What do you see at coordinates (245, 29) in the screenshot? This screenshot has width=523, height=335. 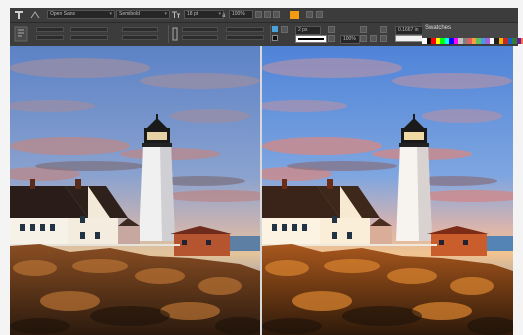 I see `horizontal-scale-field` at bounding box center [245, 29].